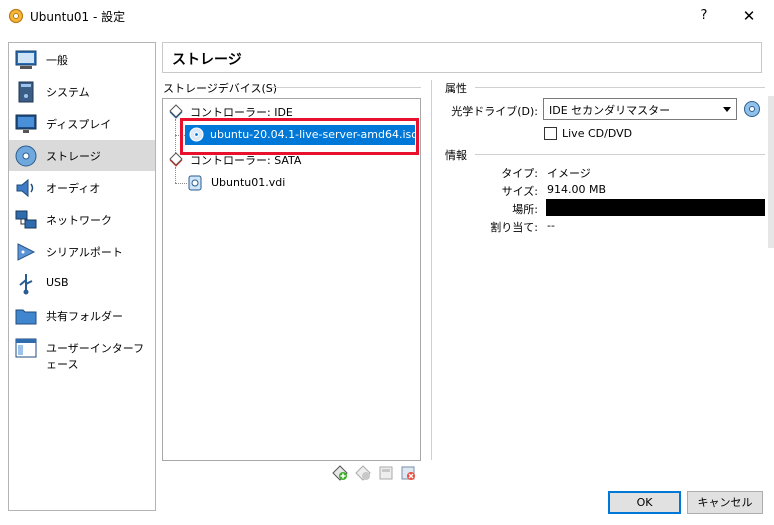 The image size is (774, 525). What do you see at coordinates (519, 173) in the screenshot?
I see `type-label: タイプ:` at bounding box center [519, 173].